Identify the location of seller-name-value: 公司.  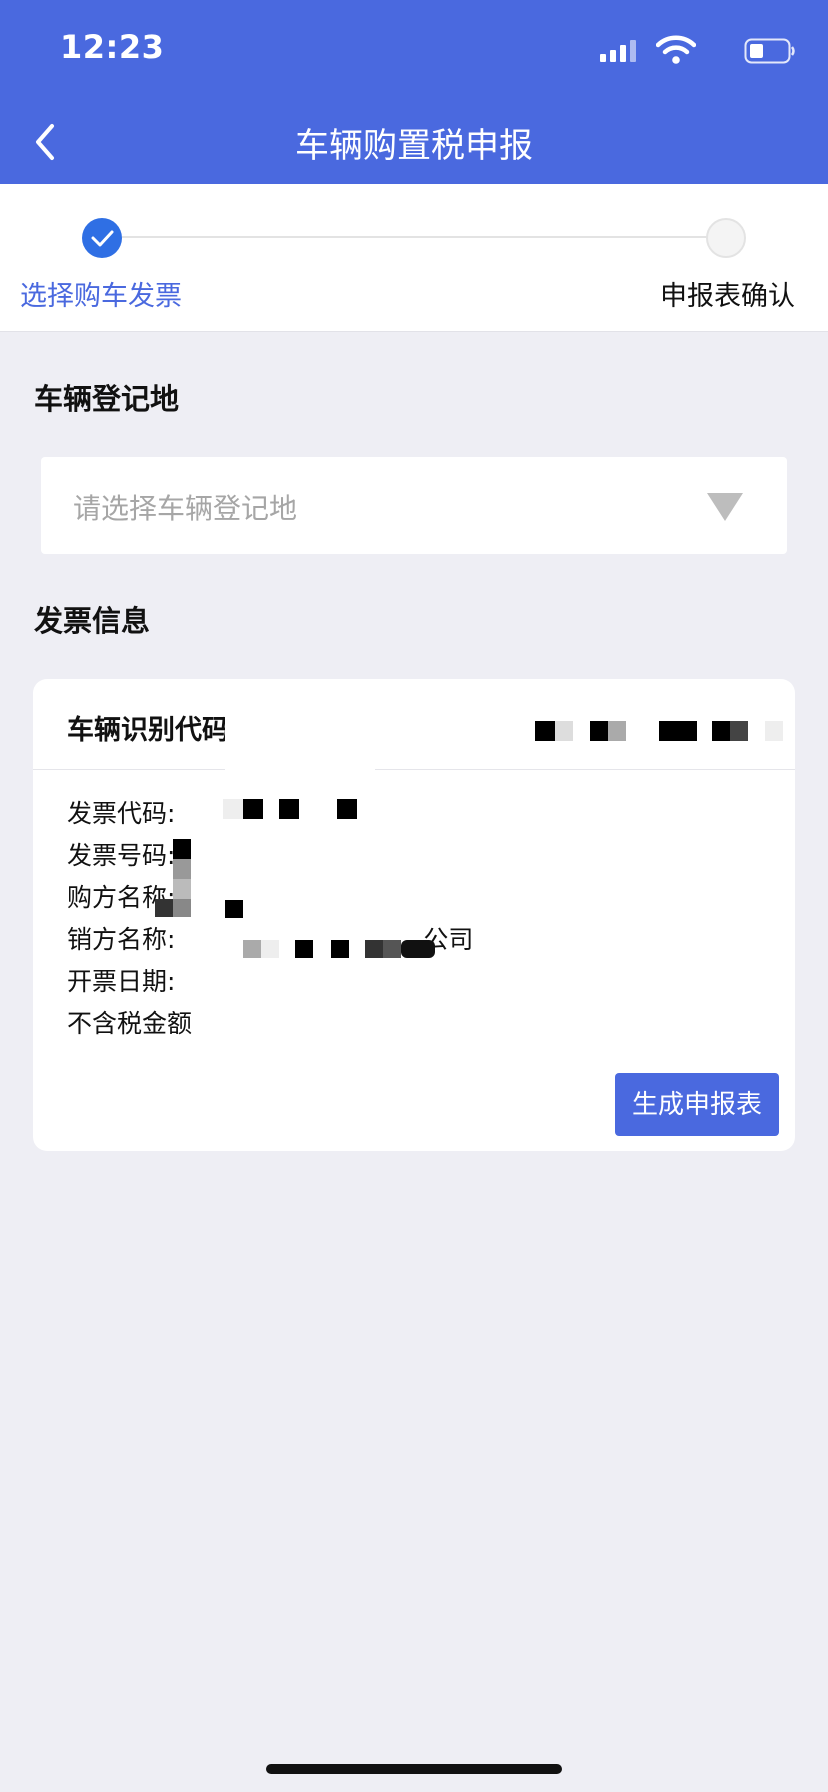
(448, 939).